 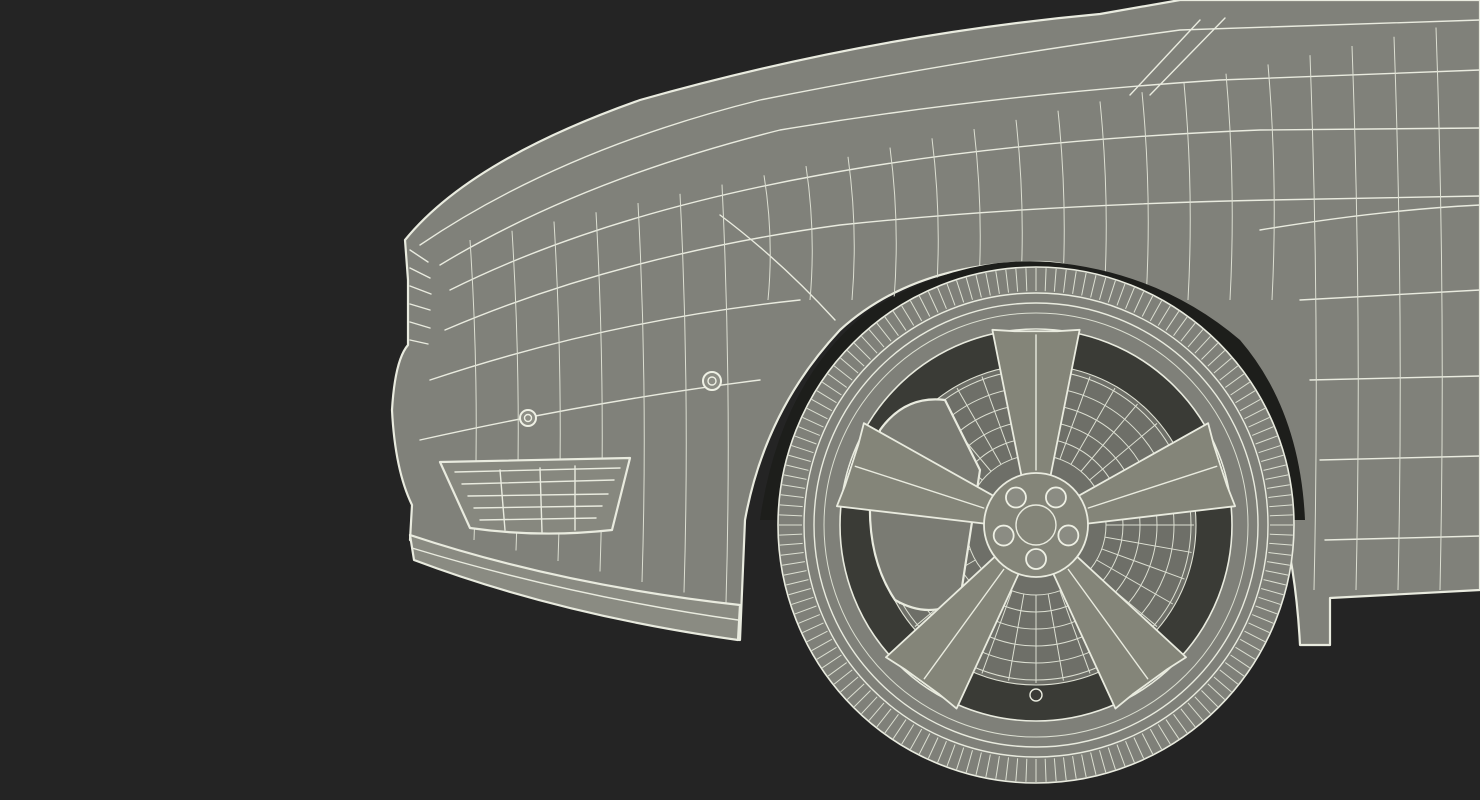 What do you see at coordinates (535, 495) in the screenshot?
I see `fog-light` at bounding box center [535, 495].